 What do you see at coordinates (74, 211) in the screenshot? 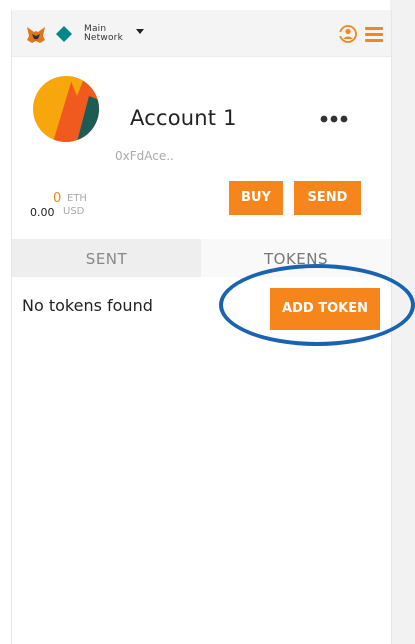
I see `usd-unit-label: USD` at bounding box center [74, 211].